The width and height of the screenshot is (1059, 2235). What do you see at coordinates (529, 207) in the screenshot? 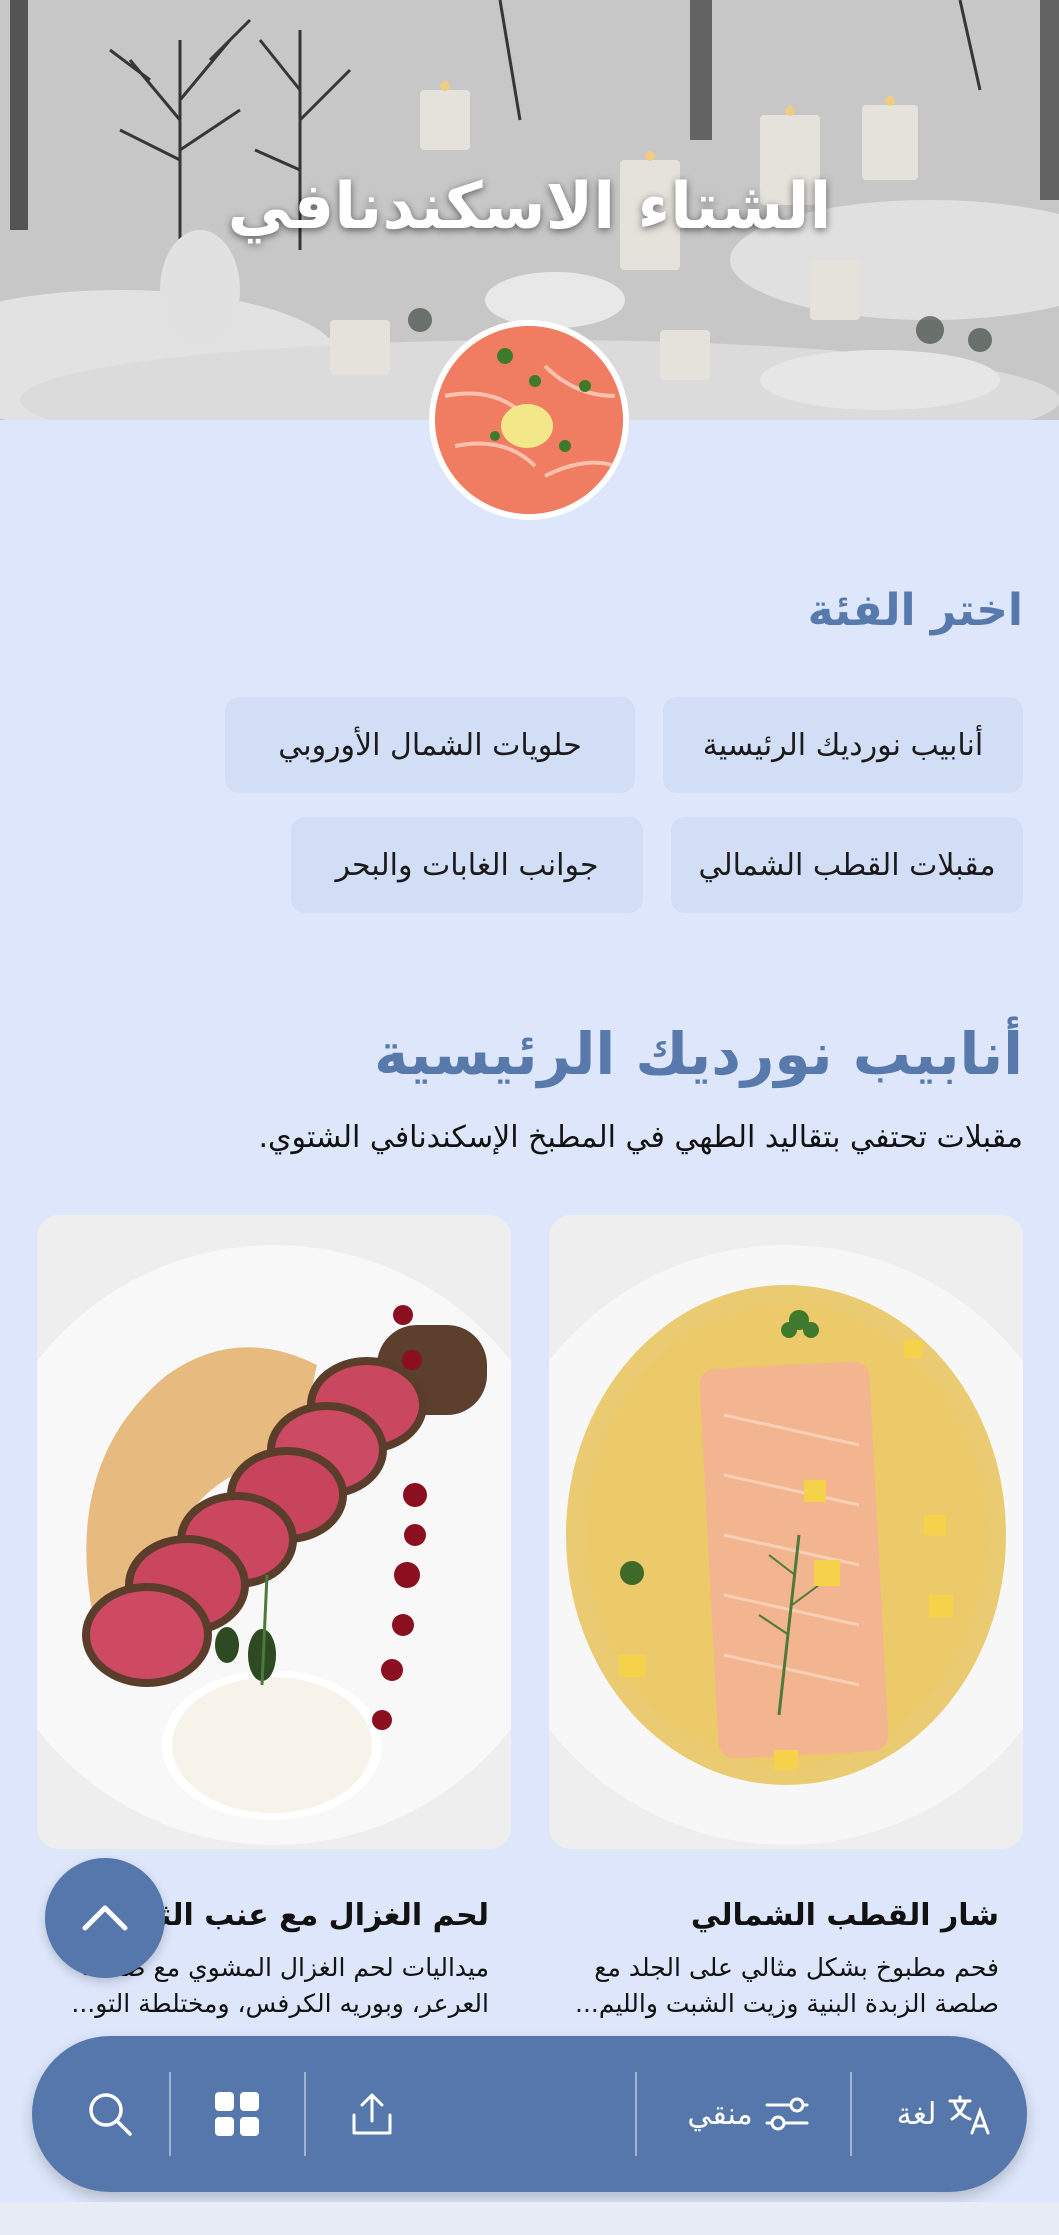
I see `hero-title: الشتاء الاسكندنافي` at bounding box center [529, 207].